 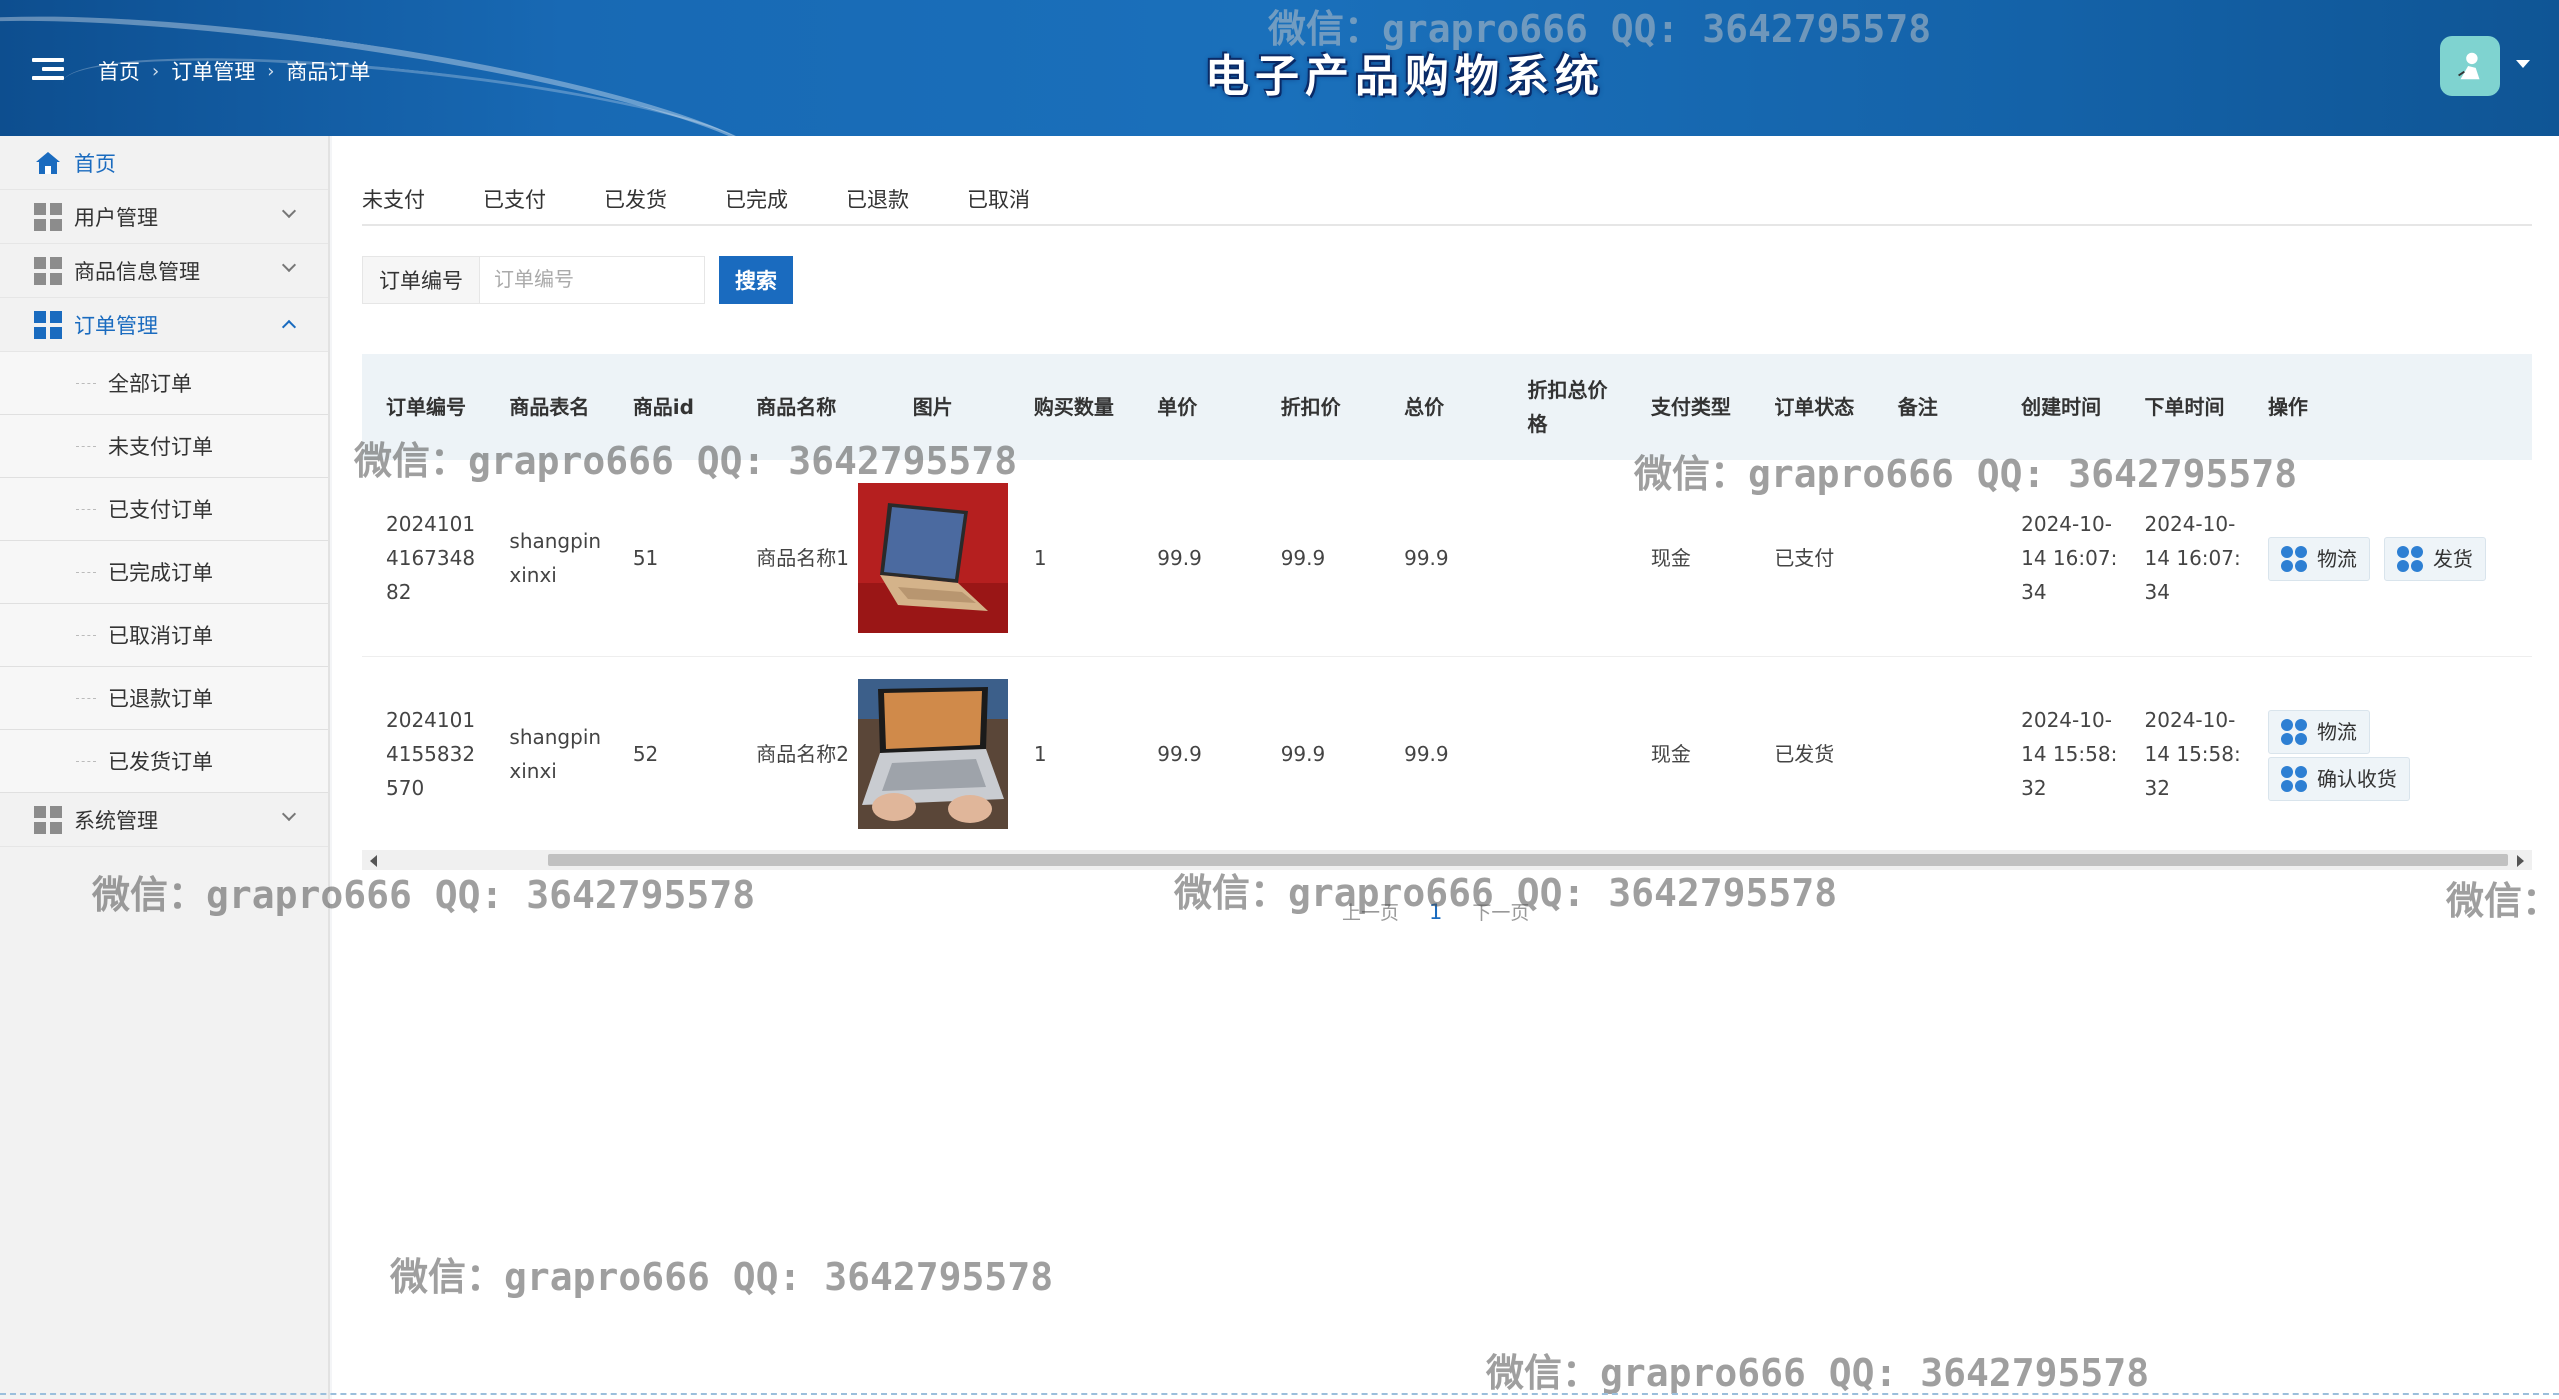 What do you see at coordinates (164, 761) in the screenshot?
I see `sidebar-subitem-shipped: 已发货订单` at bounding box center [164, 761].